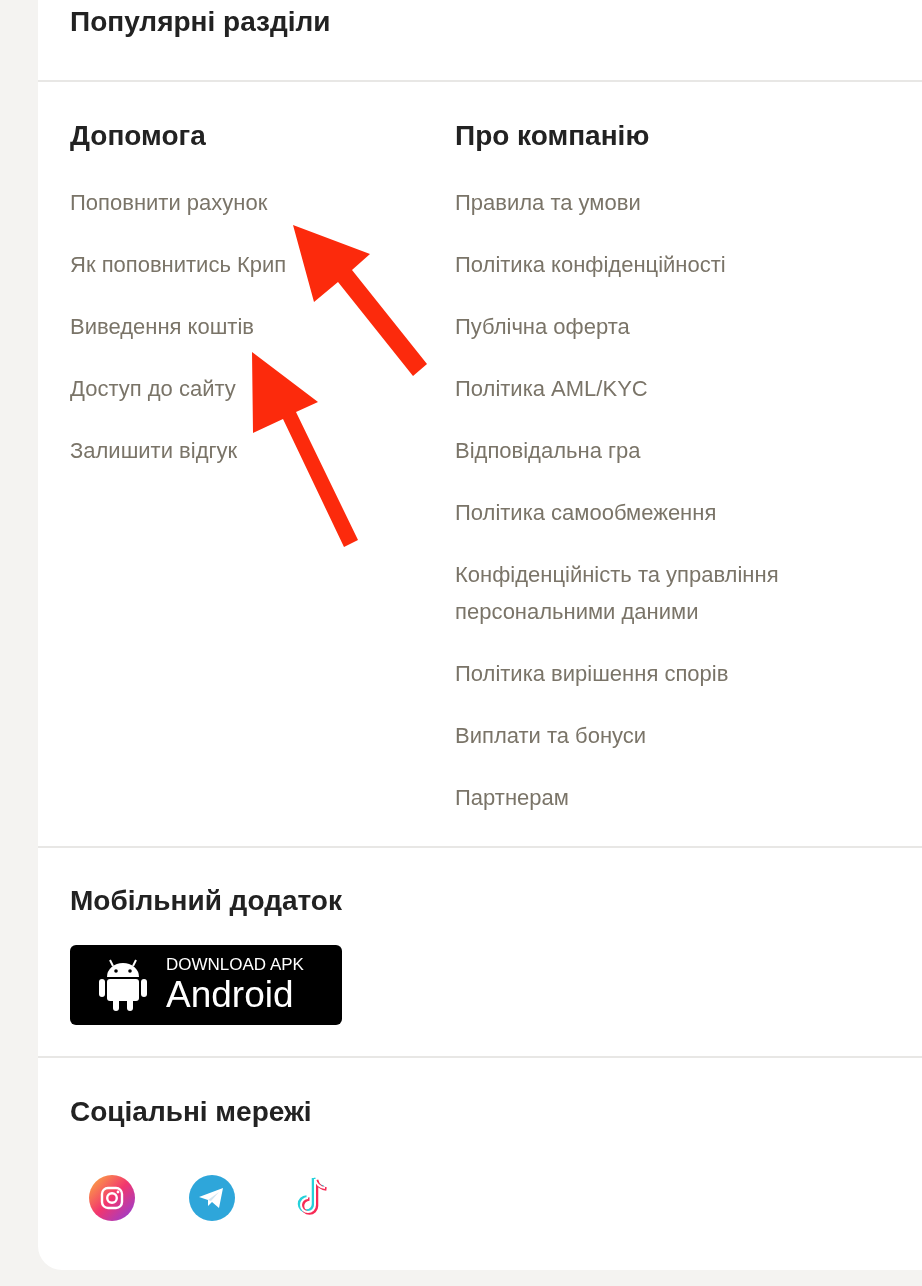 The image size is (922, 1286). I want to click on footer-link: Виведення коштів, so click(162, 326).